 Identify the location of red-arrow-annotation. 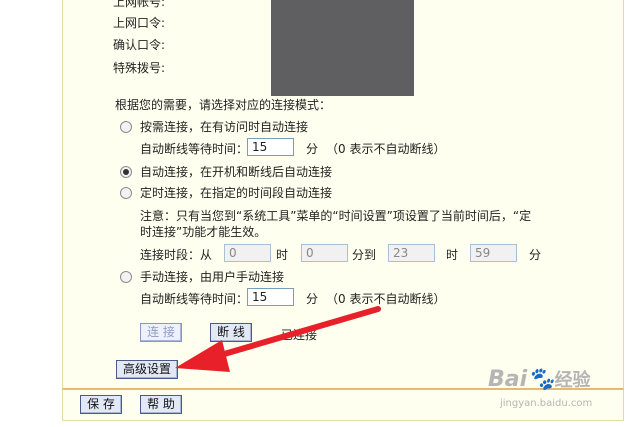
(278, 339).